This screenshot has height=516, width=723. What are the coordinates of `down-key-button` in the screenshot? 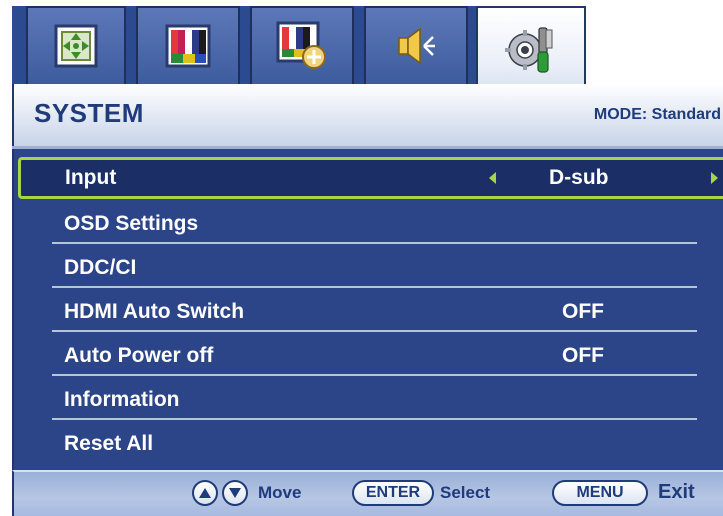 It's located at (235, 493).